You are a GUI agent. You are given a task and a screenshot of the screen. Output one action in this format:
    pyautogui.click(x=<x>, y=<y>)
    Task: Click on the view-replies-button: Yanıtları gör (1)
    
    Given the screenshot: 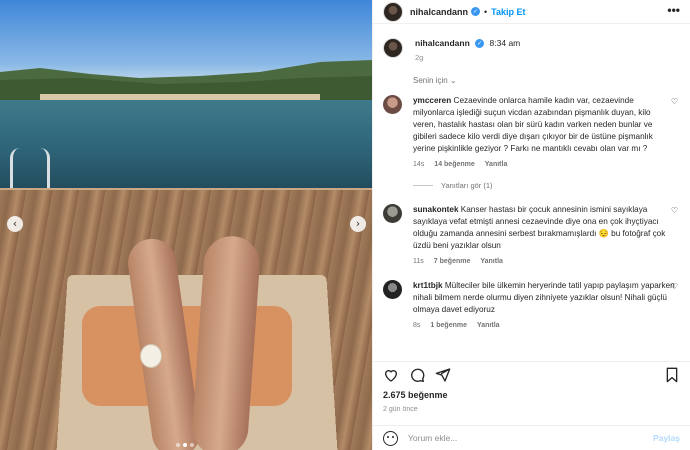 What is the action you would take?
    pyautogui.click(x=546, y=185)
    